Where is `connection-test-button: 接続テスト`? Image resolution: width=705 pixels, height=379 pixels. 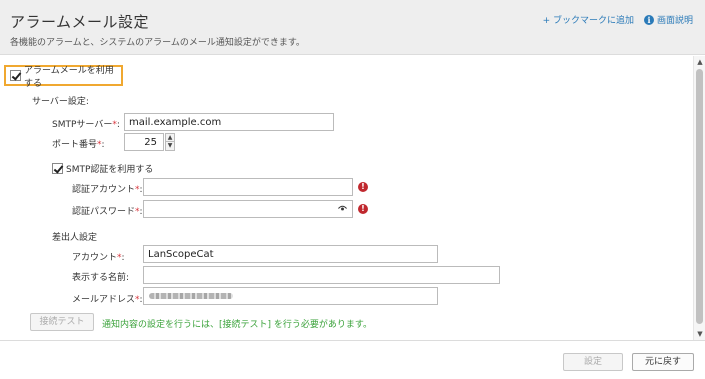 connection-test-button: 接続テスト is located at coordinates (62, 322).